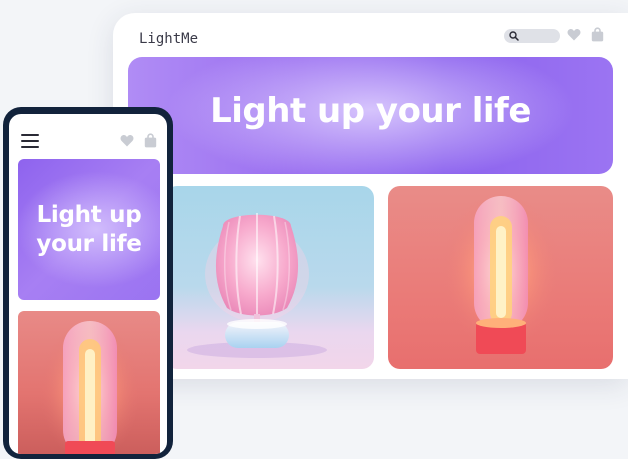 The height and width of the screenshot is (459, 628). I want to click on pink-ribbed-lamp-image, so click(257, 285).